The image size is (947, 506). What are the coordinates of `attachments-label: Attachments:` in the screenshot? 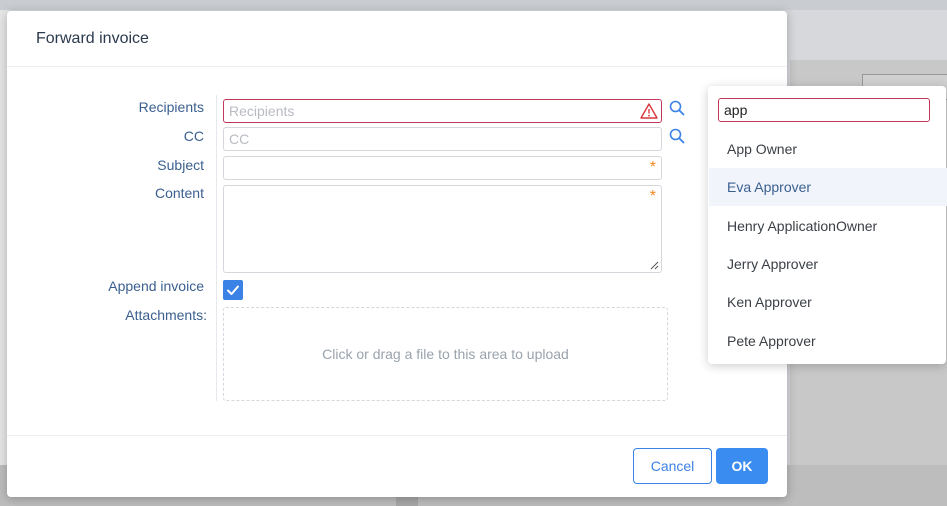 It's located at (166, 315).